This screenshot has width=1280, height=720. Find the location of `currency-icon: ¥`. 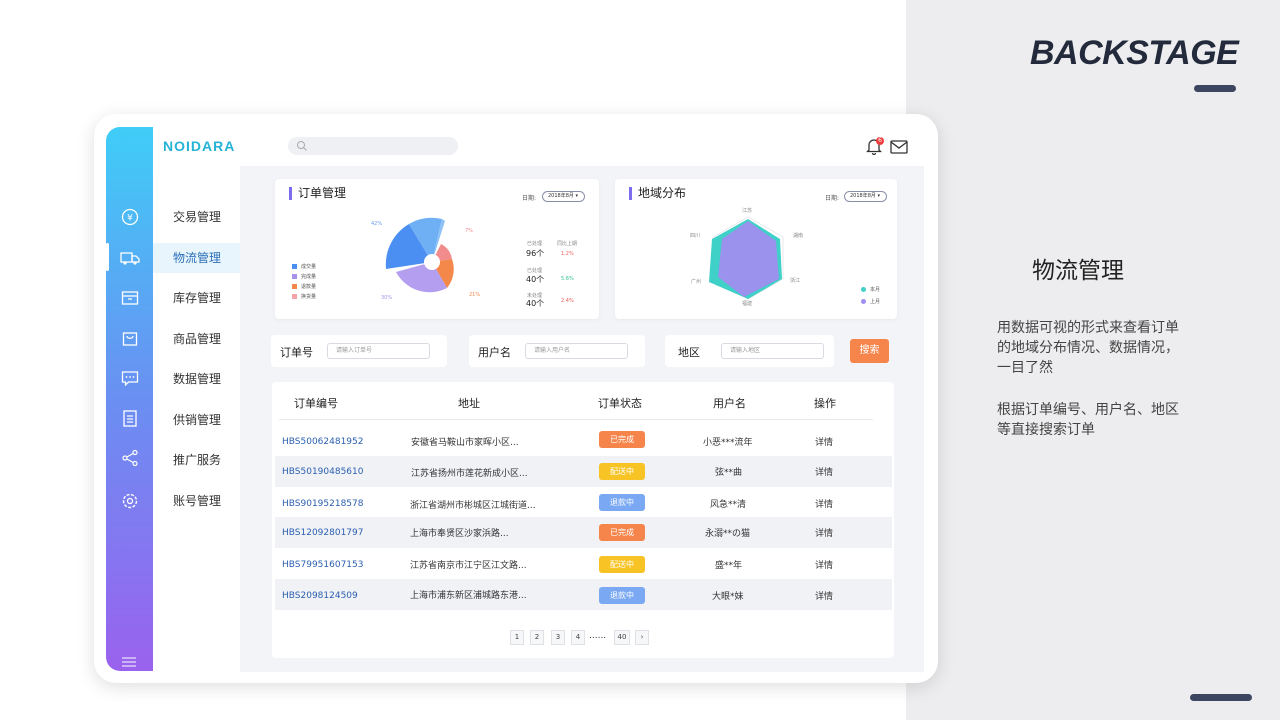

currency-icon: ¥ is located at coordinates (129, 217).